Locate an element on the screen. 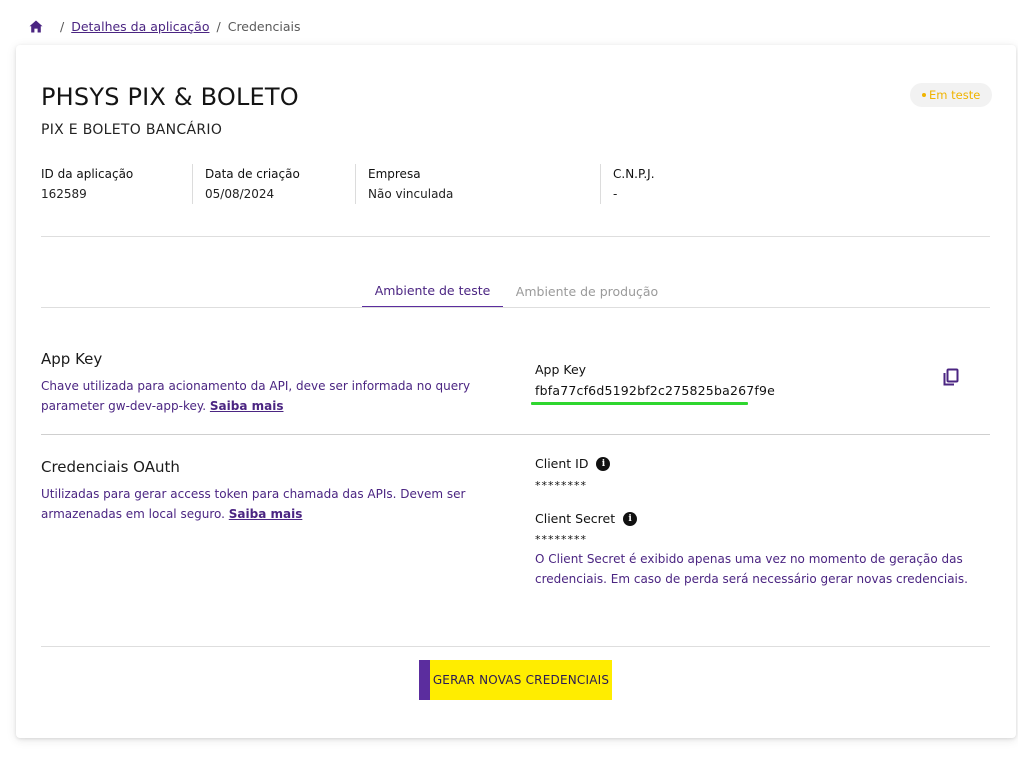 Image resolution: width=1018 pixels, height=758 pixels. client-secret-label: Client Secret i is located at coordinates (586, 518).